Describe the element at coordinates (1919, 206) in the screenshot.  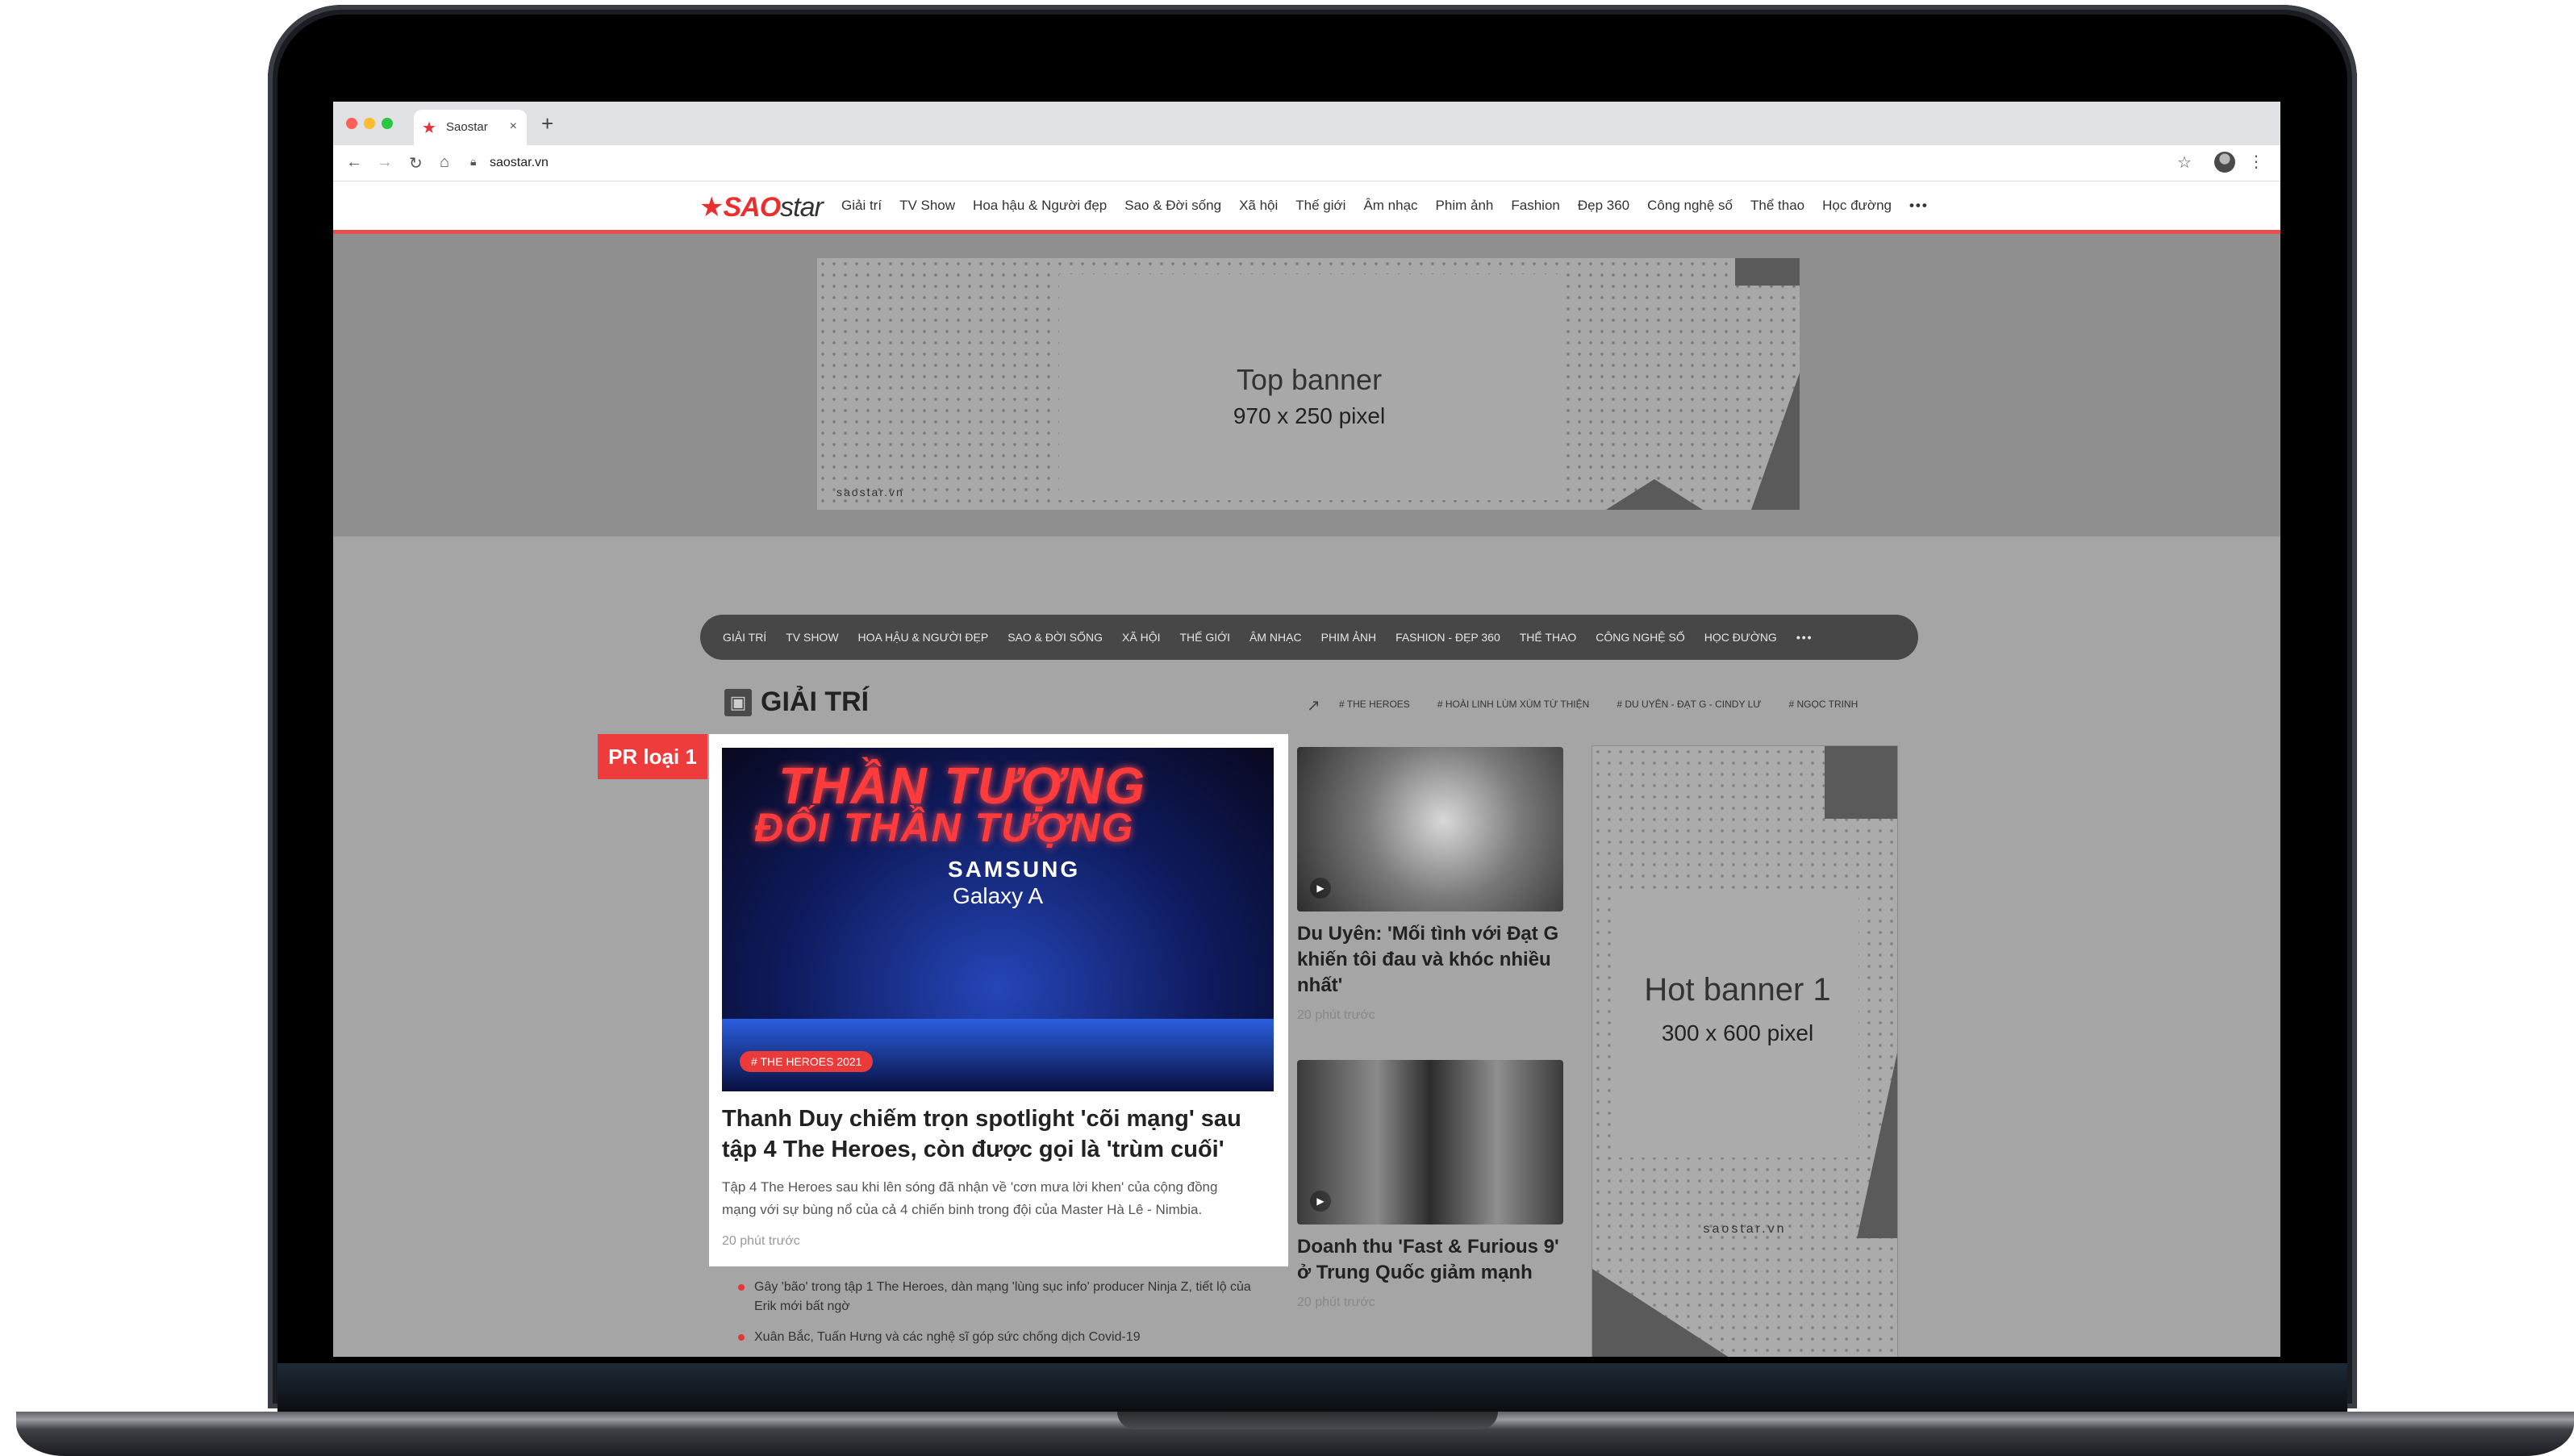
I see `menu-more-icon: •••` at that location.